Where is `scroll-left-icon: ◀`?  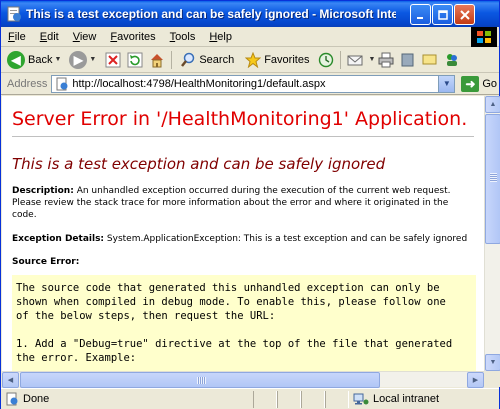 scroll-left-icon: ◀ is located at coordinates (10, 380).